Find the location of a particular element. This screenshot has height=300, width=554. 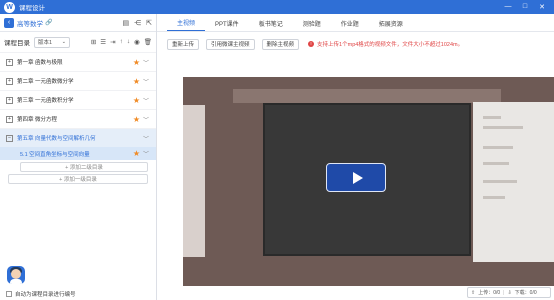

section-label: 5.1 空间直角坐标与空间向量 is located at coordinates (55, 154).